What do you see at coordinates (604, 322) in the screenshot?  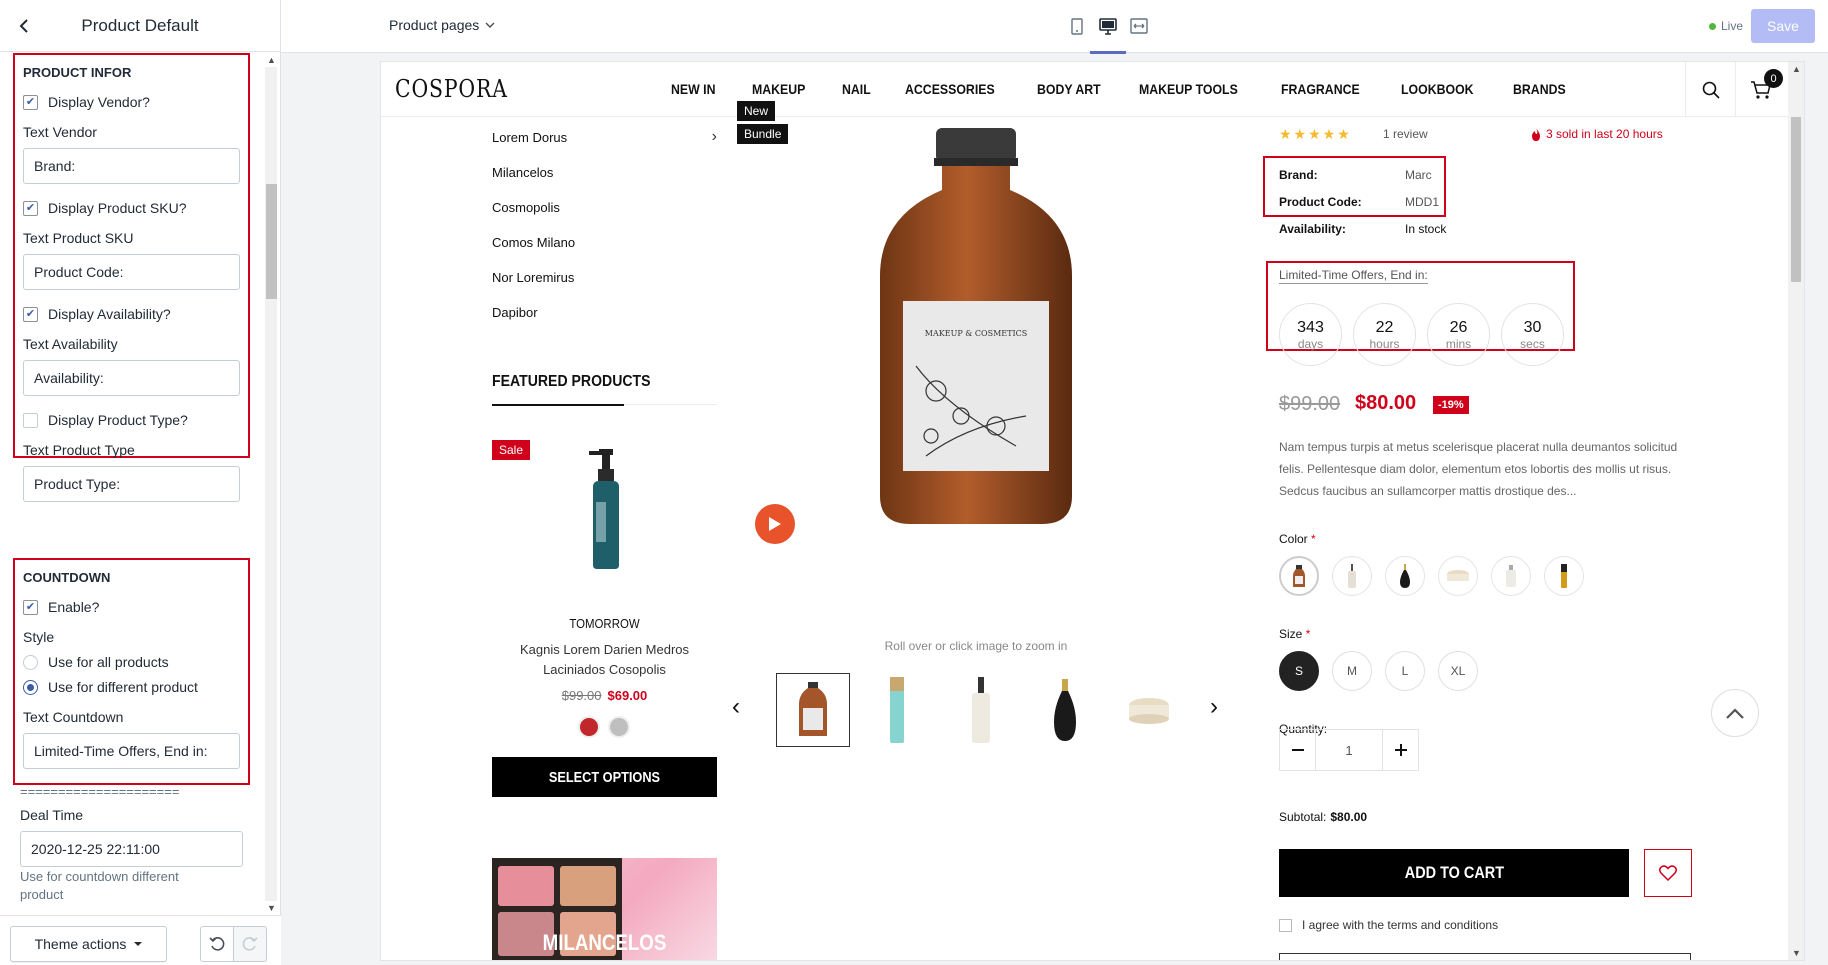 I see `category-item: Dapibor` at bounding box center [604, 322].